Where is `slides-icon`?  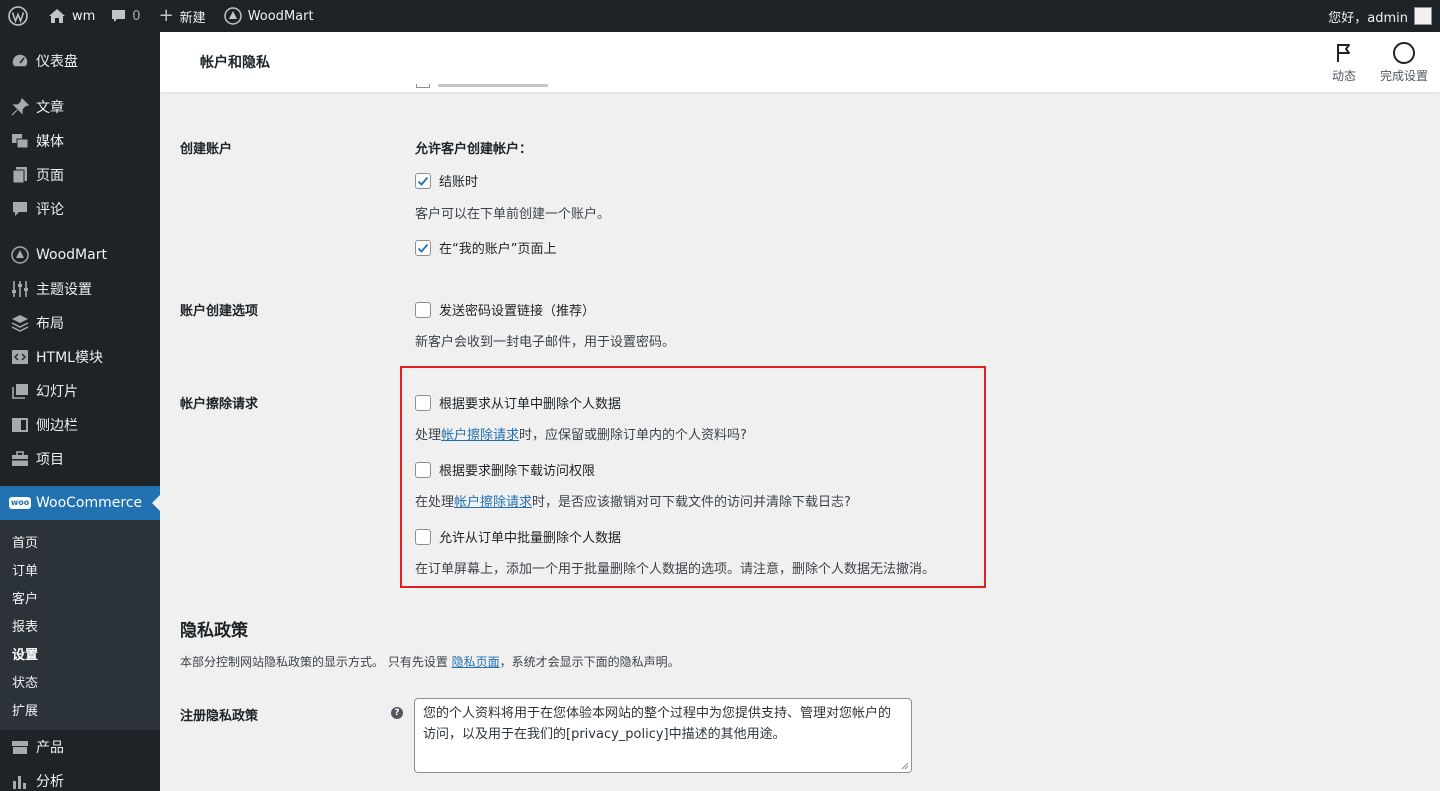
slides-icon is located at coordinates (20, 391).